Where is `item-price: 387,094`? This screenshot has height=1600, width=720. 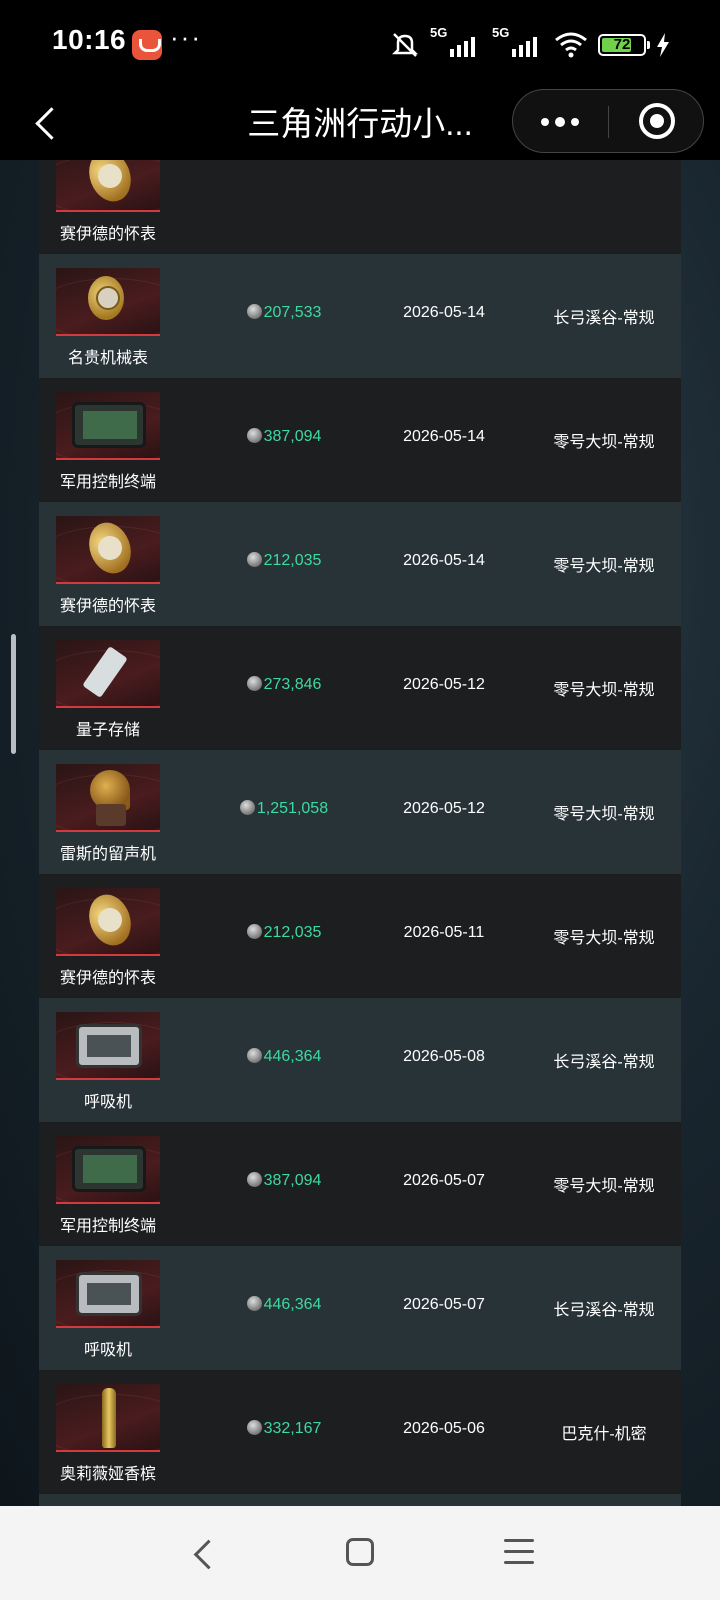
item-price: 387,094 is located at coordinates (284, 1181).